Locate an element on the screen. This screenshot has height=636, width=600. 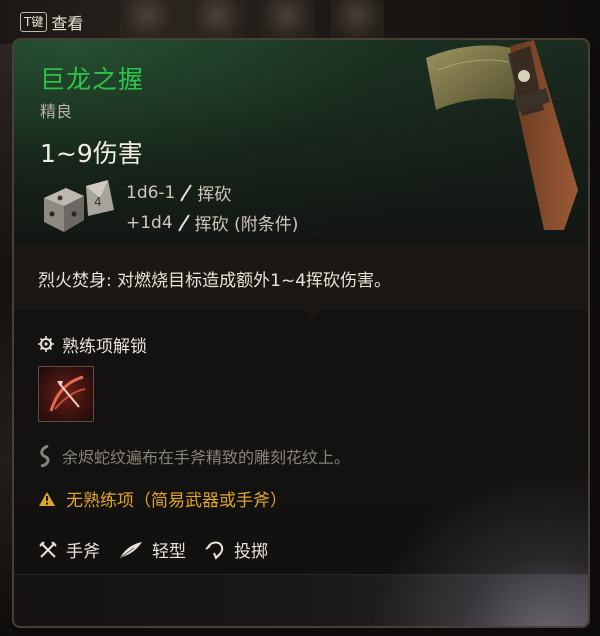
property-thrown: 投掷 is located at coordinates (236, 549).